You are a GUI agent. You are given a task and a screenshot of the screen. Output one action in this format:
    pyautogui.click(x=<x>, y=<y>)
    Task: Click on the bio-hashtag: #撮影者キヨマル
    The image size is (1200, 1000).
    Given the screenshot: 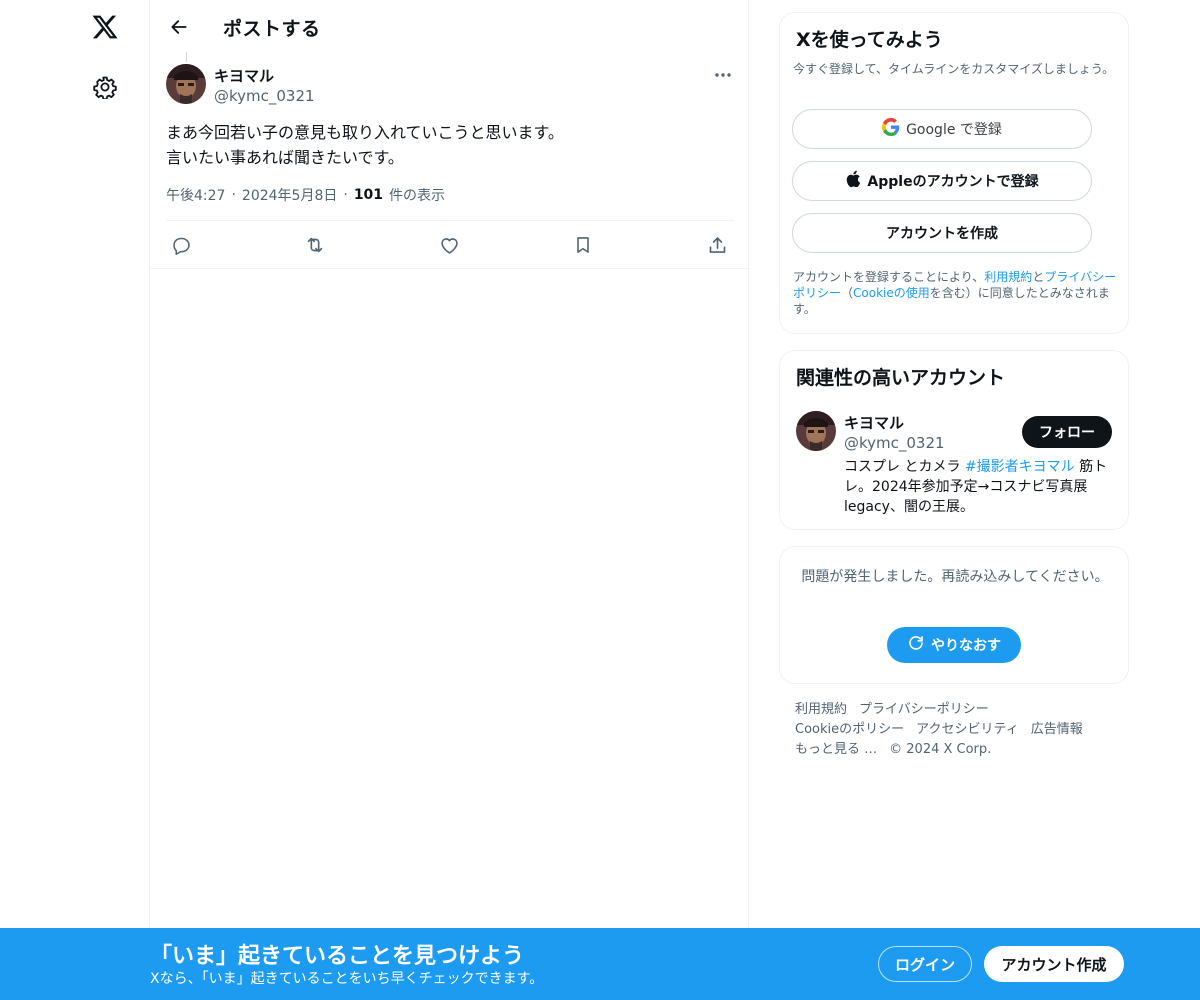 What is the action you would take?
    pyautogui.click(x=1020, y=467)
    